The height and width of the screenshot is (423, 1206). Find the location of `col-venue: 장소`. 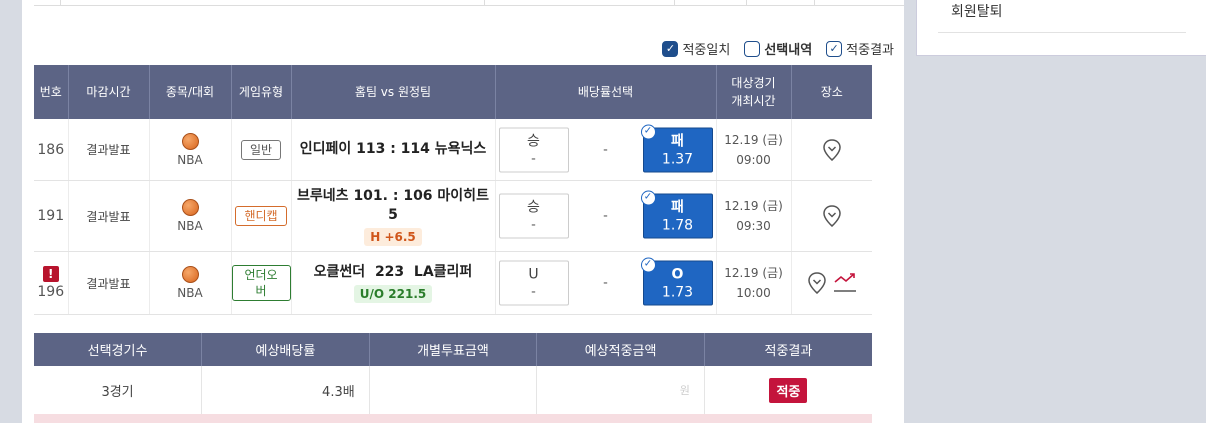

col-venue: 장소 is located at coordinates (831, 92).